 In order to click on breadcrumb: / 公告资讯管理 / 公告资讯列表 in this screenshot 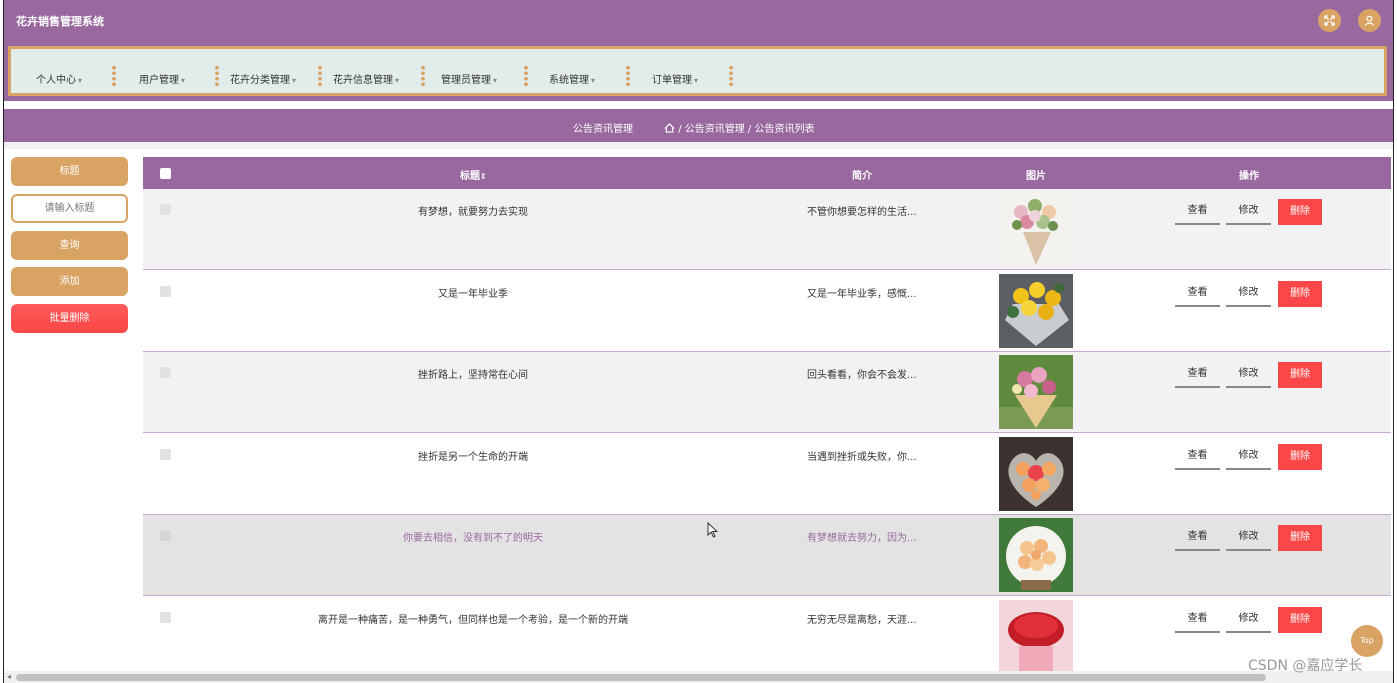, I will do `click(739, 127)`.